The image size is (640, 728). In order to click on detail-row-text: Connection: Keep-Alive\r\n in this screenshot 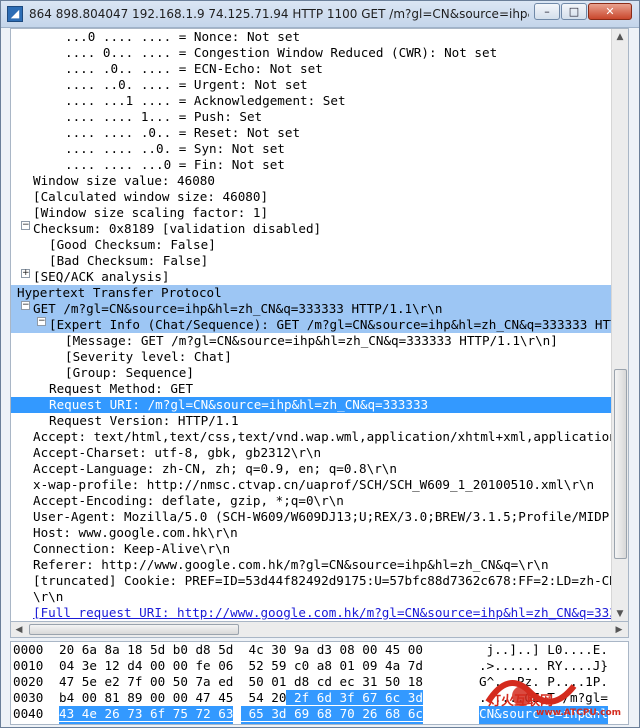, I will do `click(132, 548)`.